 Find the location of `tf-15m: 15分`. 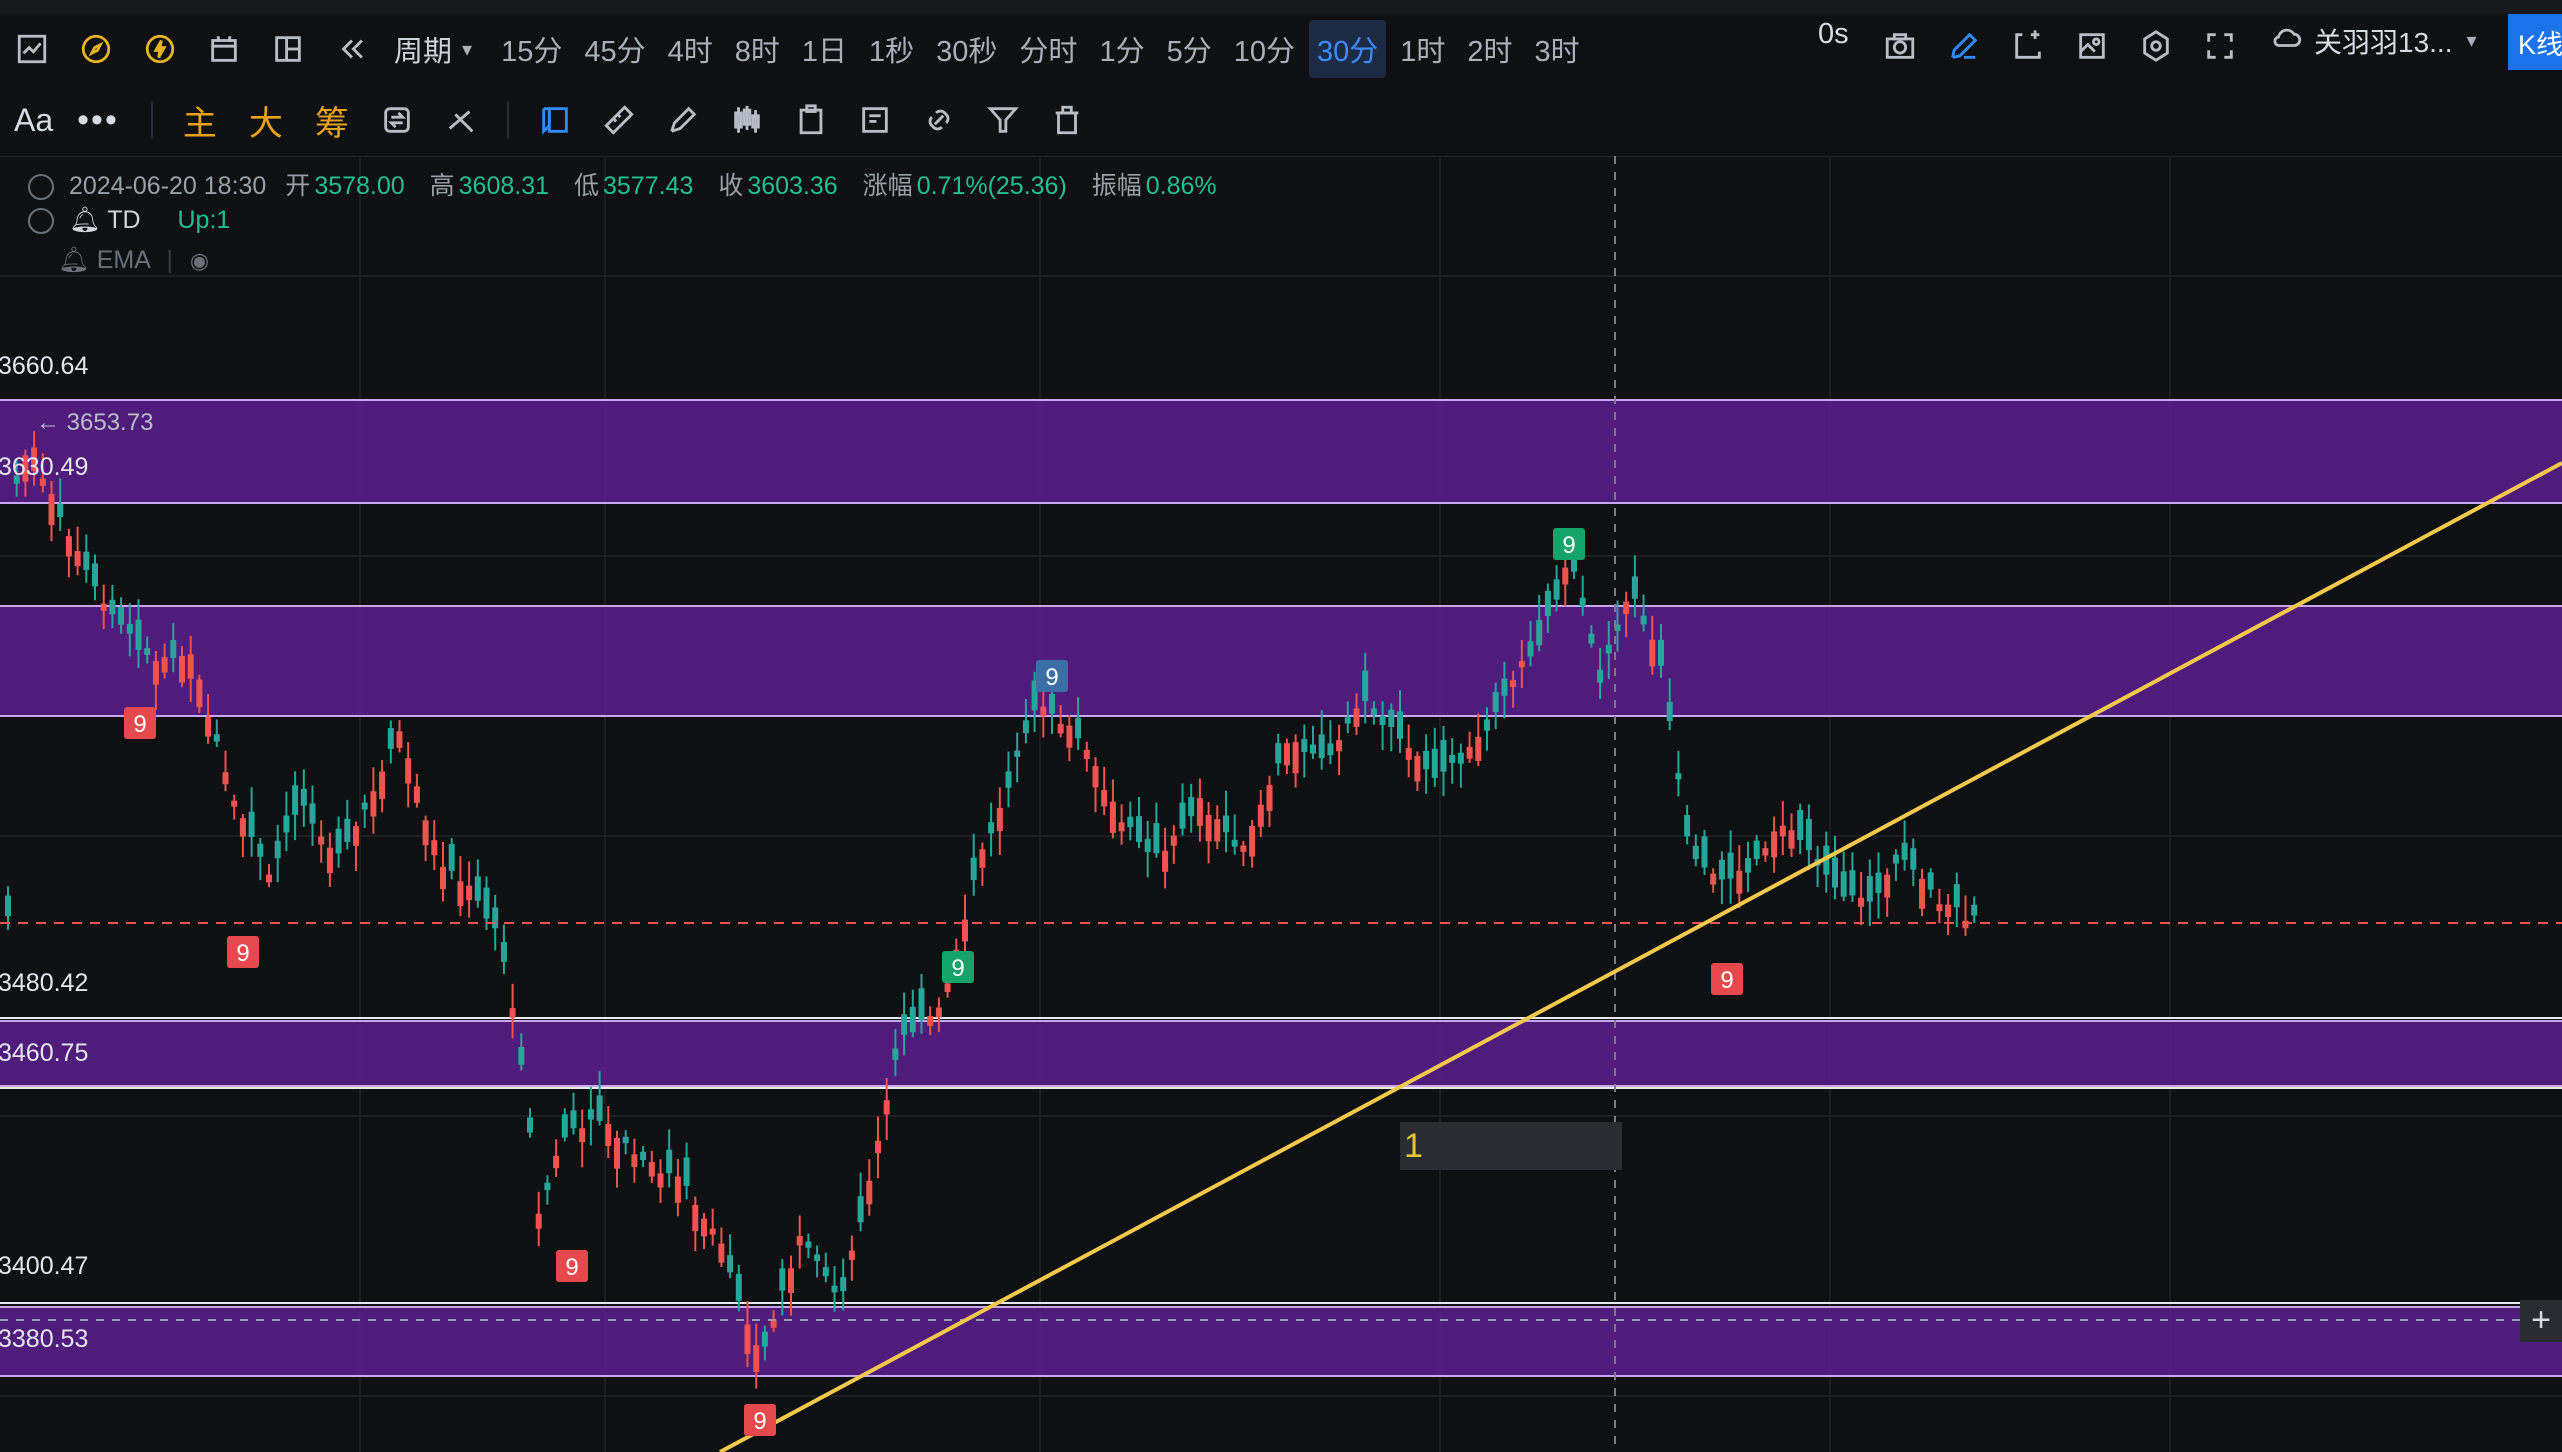

tf-15m: 15分 is located at coordinates (531, 49).